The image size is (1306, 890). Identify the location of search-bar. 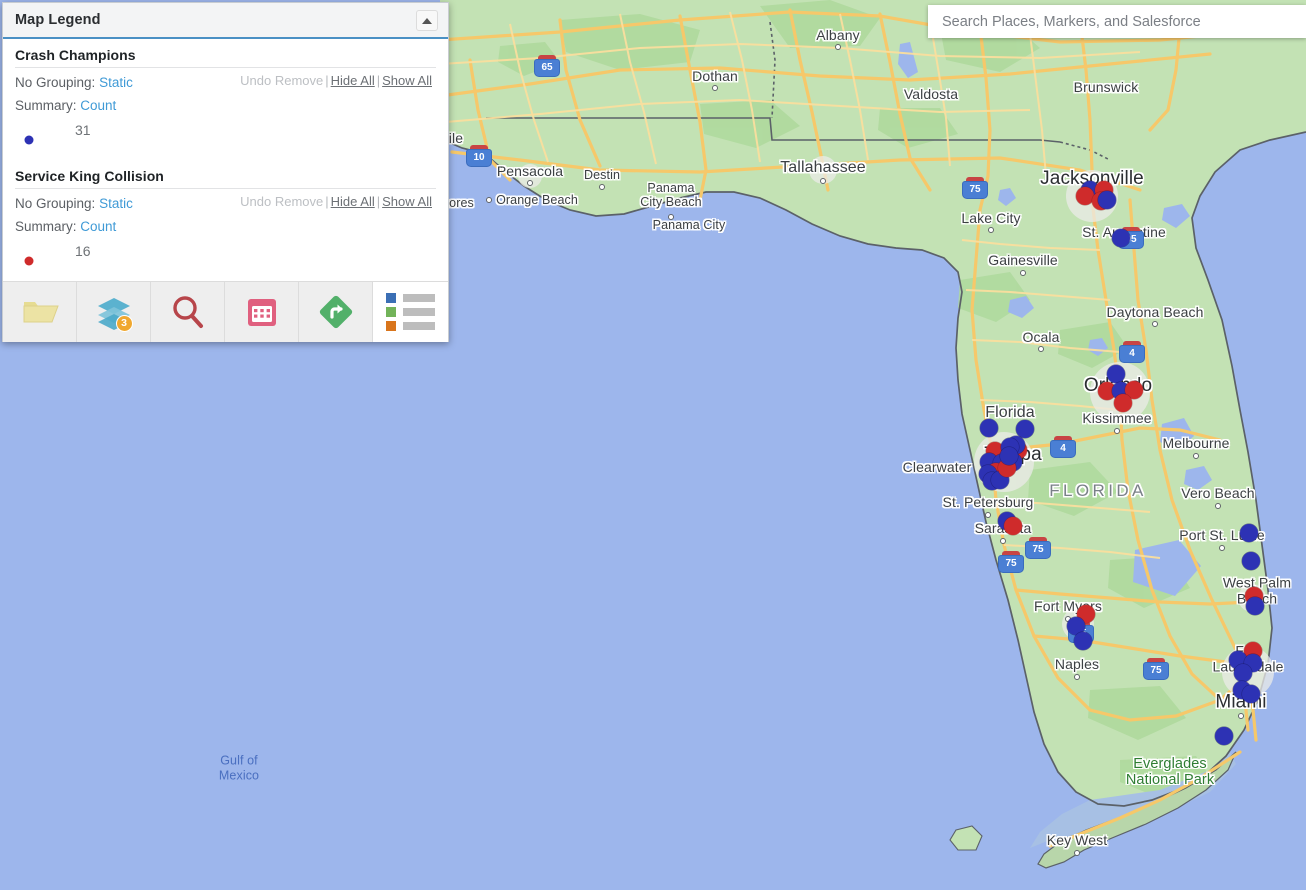
(1117, 21).